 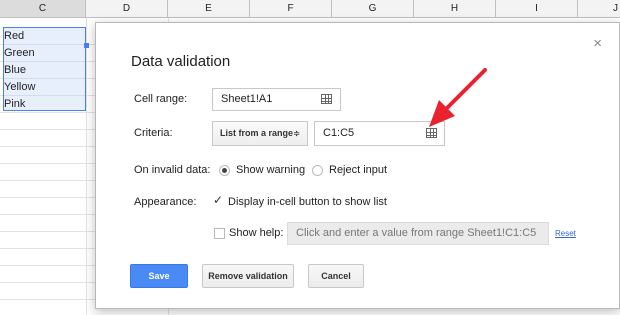 What do you see at coordinates (181, 61) in the screenshot?
I see `dialog-title: Data validation` at bounding box center [181, 61].